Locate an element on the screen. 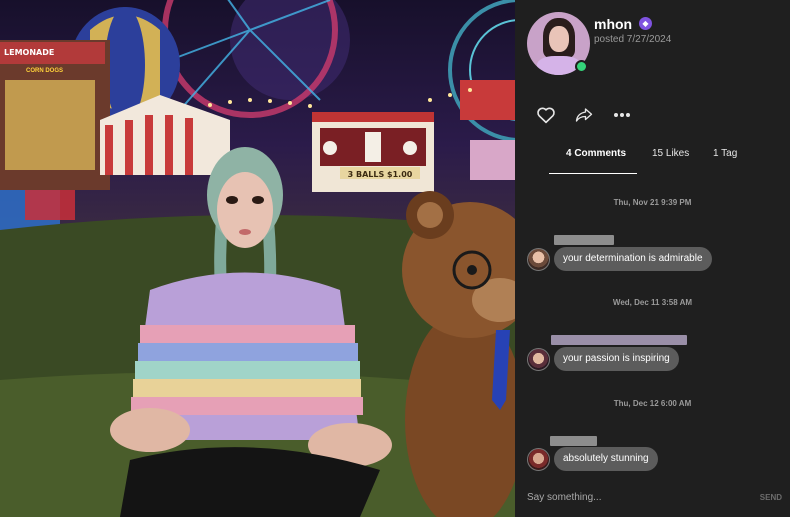 The image size is (790, 517). tab-likes: 15 Likes is located at coordinates (670, 153).